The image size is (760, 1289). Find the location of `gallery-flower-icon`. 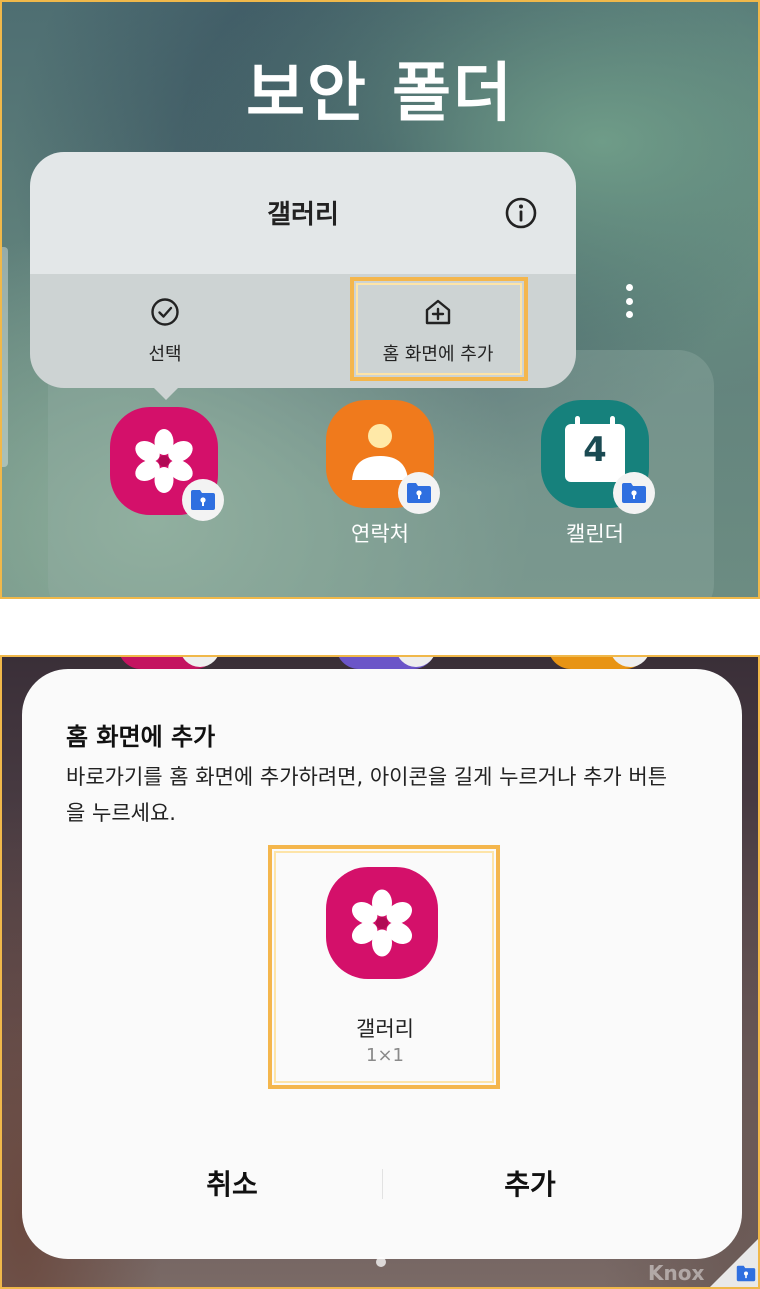

gallery-flower-icon is located at coordinates (167, 464).